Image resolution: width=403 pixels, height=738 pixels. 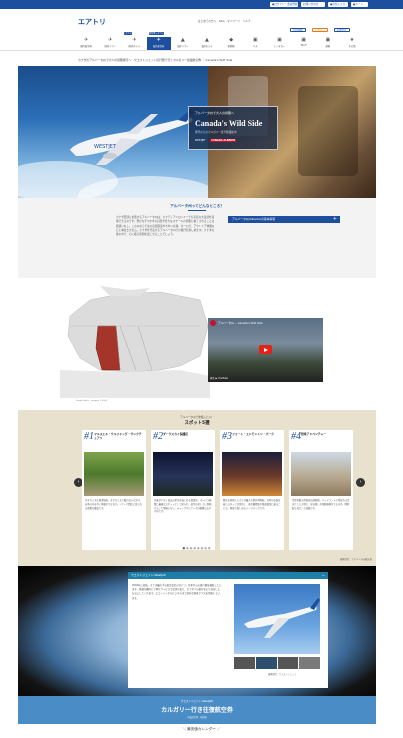 I want to click on login-link: ●ログイン・会員登録, so click(x=284, y=4).